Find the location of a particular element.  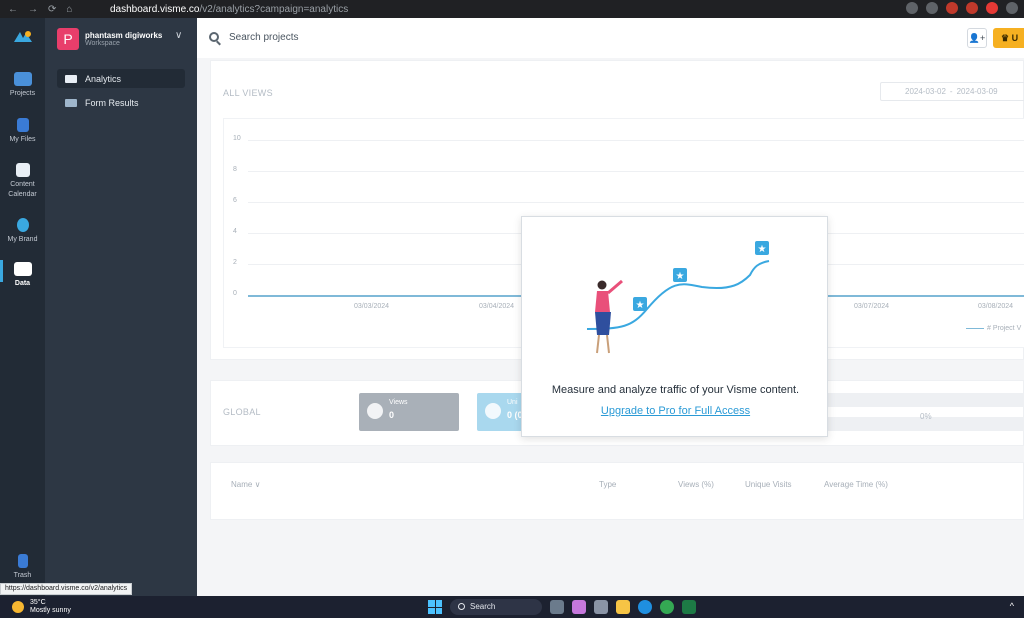

percentage-bars: 0% is located at coordinates (926, 412).